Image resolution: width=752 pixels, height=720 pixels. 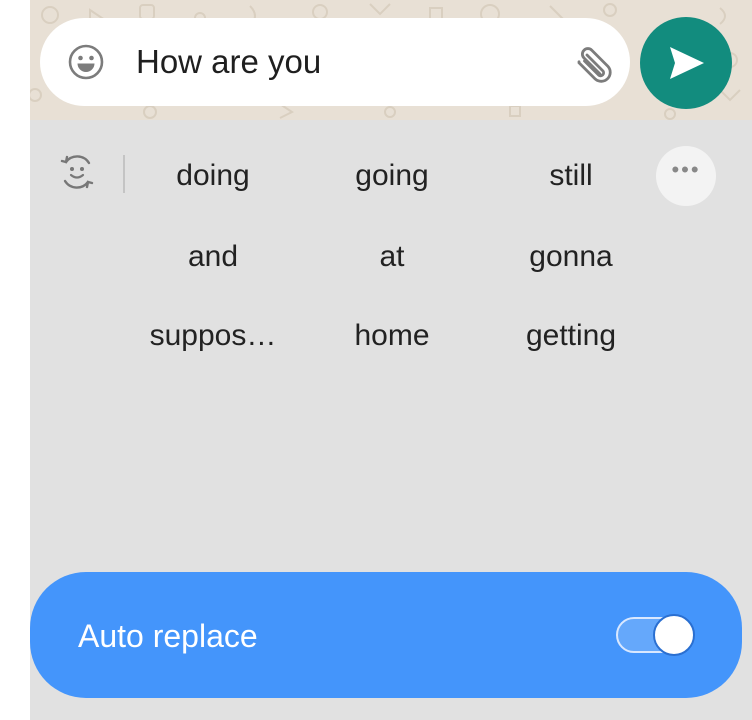 What do you see at coordinates (213, 257) in the screenshot?
I see `suggestion-word: and` at bounding box center [213, 257].